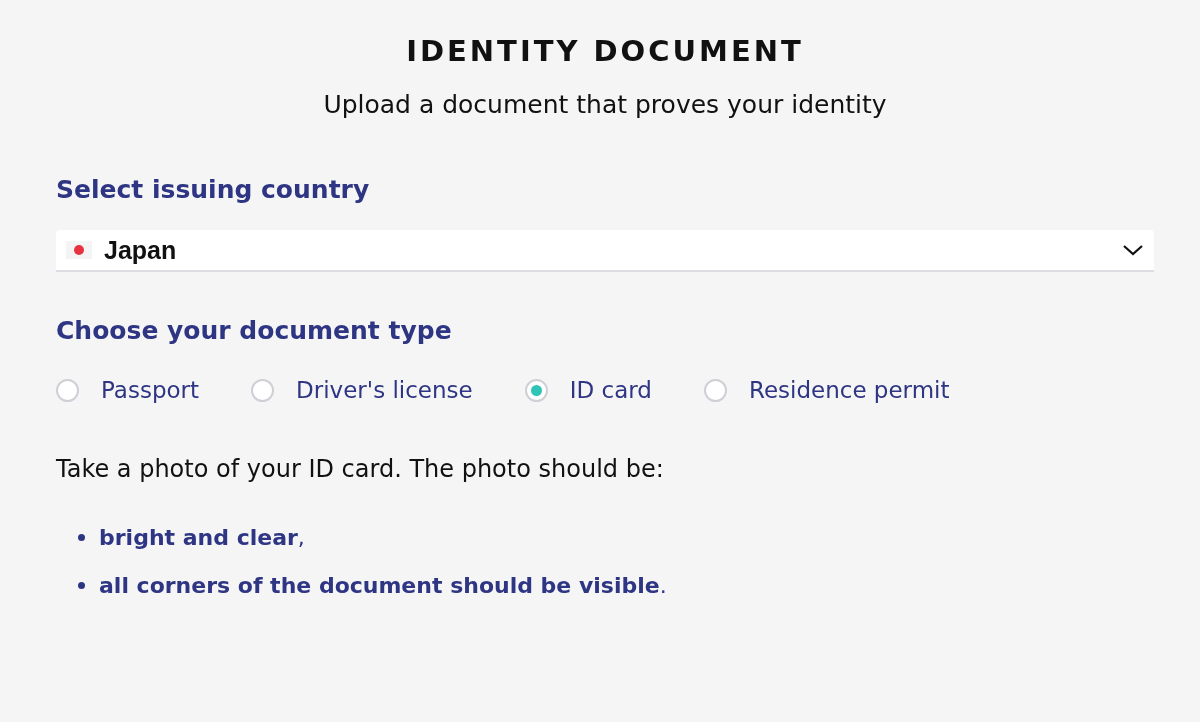 The width and height of the screenshot is (1200, 722). I want to click on radio-option: ID card, so click(588, 390).